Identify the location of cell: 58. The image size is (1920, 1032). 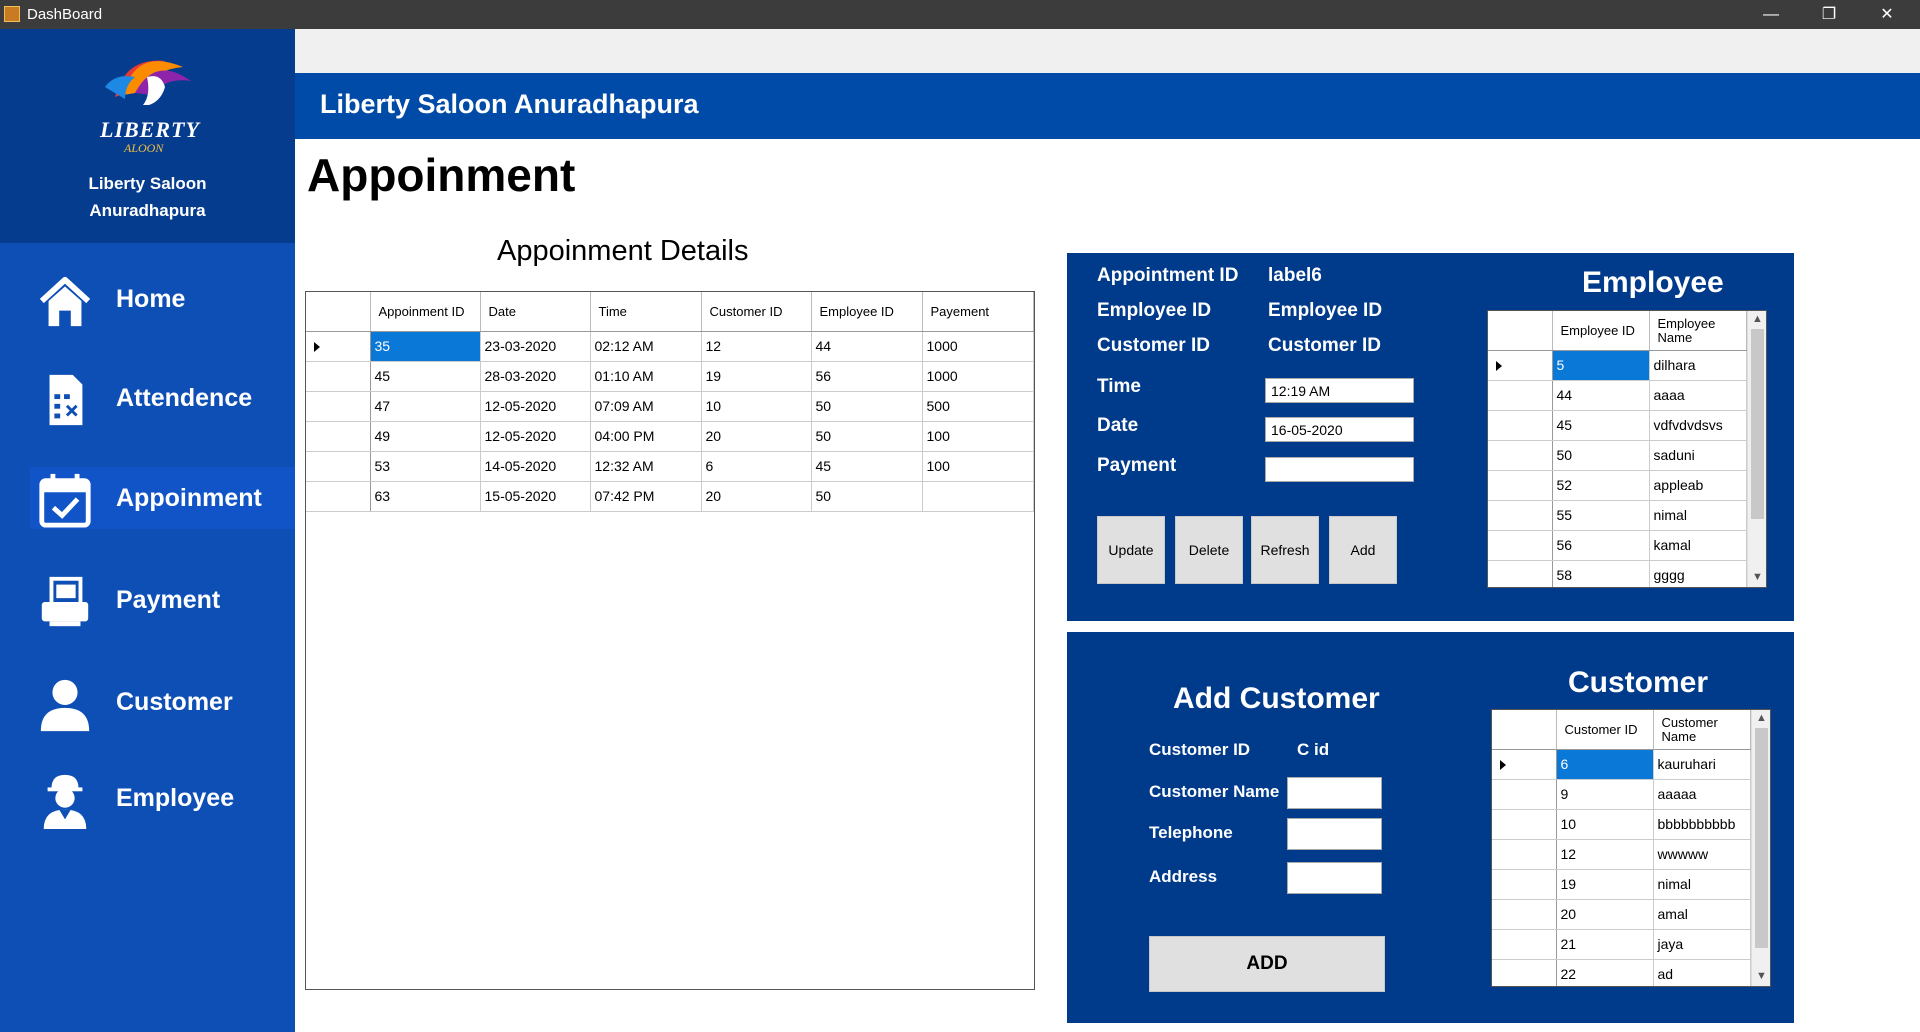
(1601, 573).